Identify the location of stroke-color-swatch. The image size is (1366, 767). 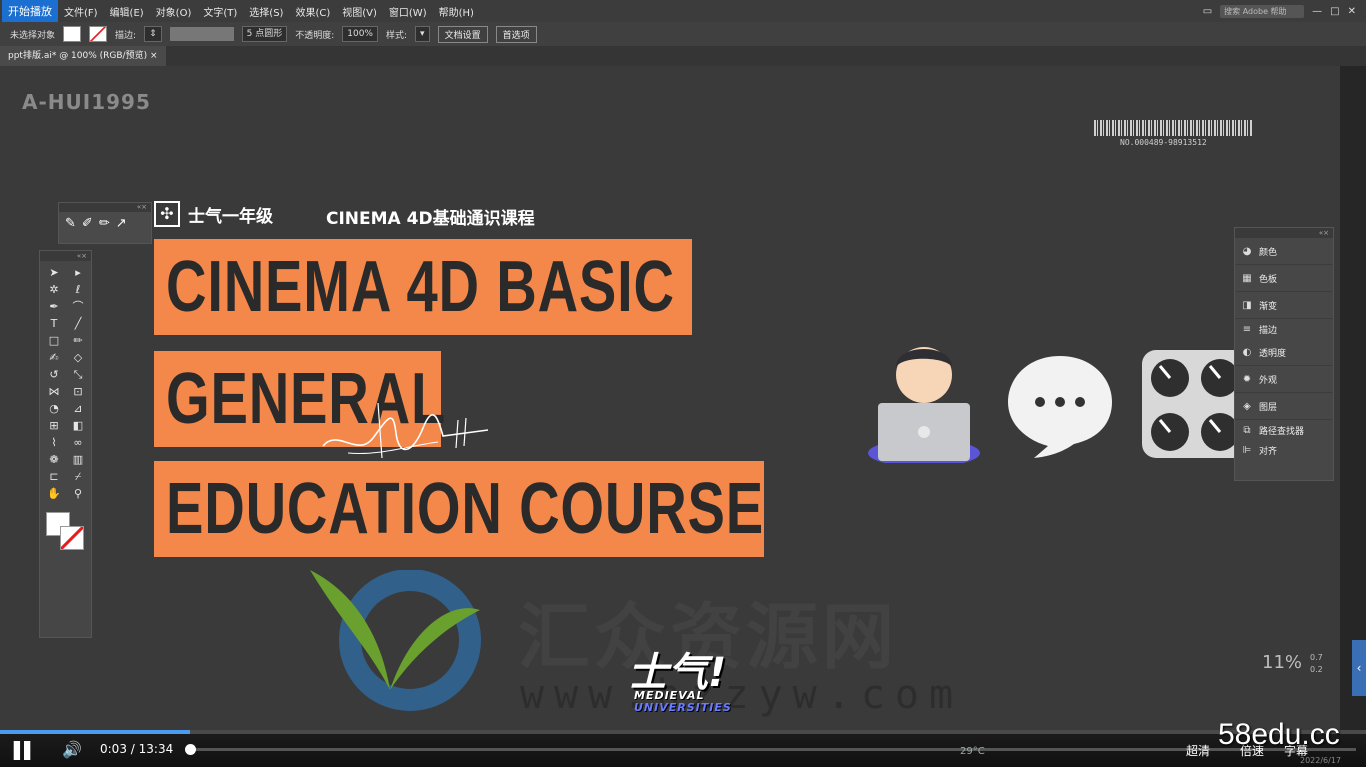
(72, 538).